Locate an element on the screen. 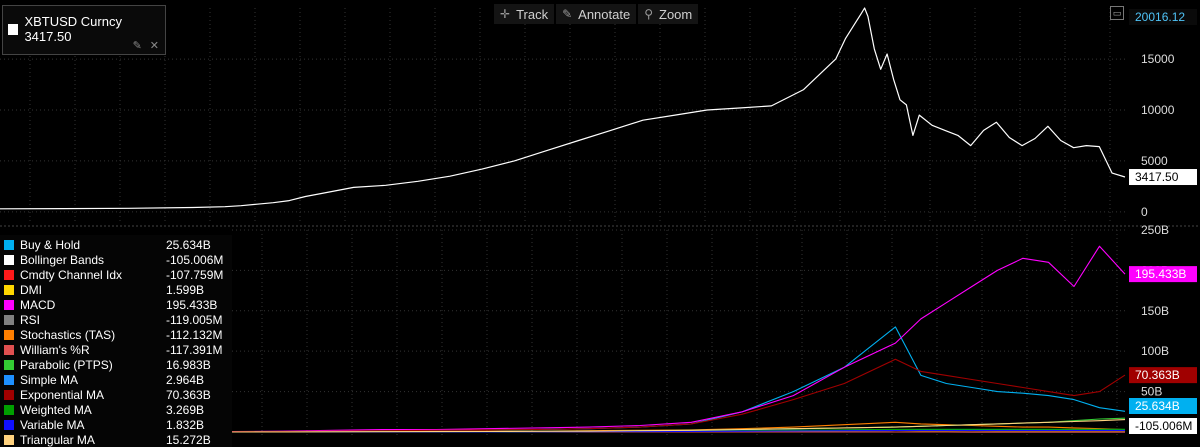 The height and width of the screenshot is (447, 1200). price-axis-tick-label: 15000 is located at coordinates (1158, 59).